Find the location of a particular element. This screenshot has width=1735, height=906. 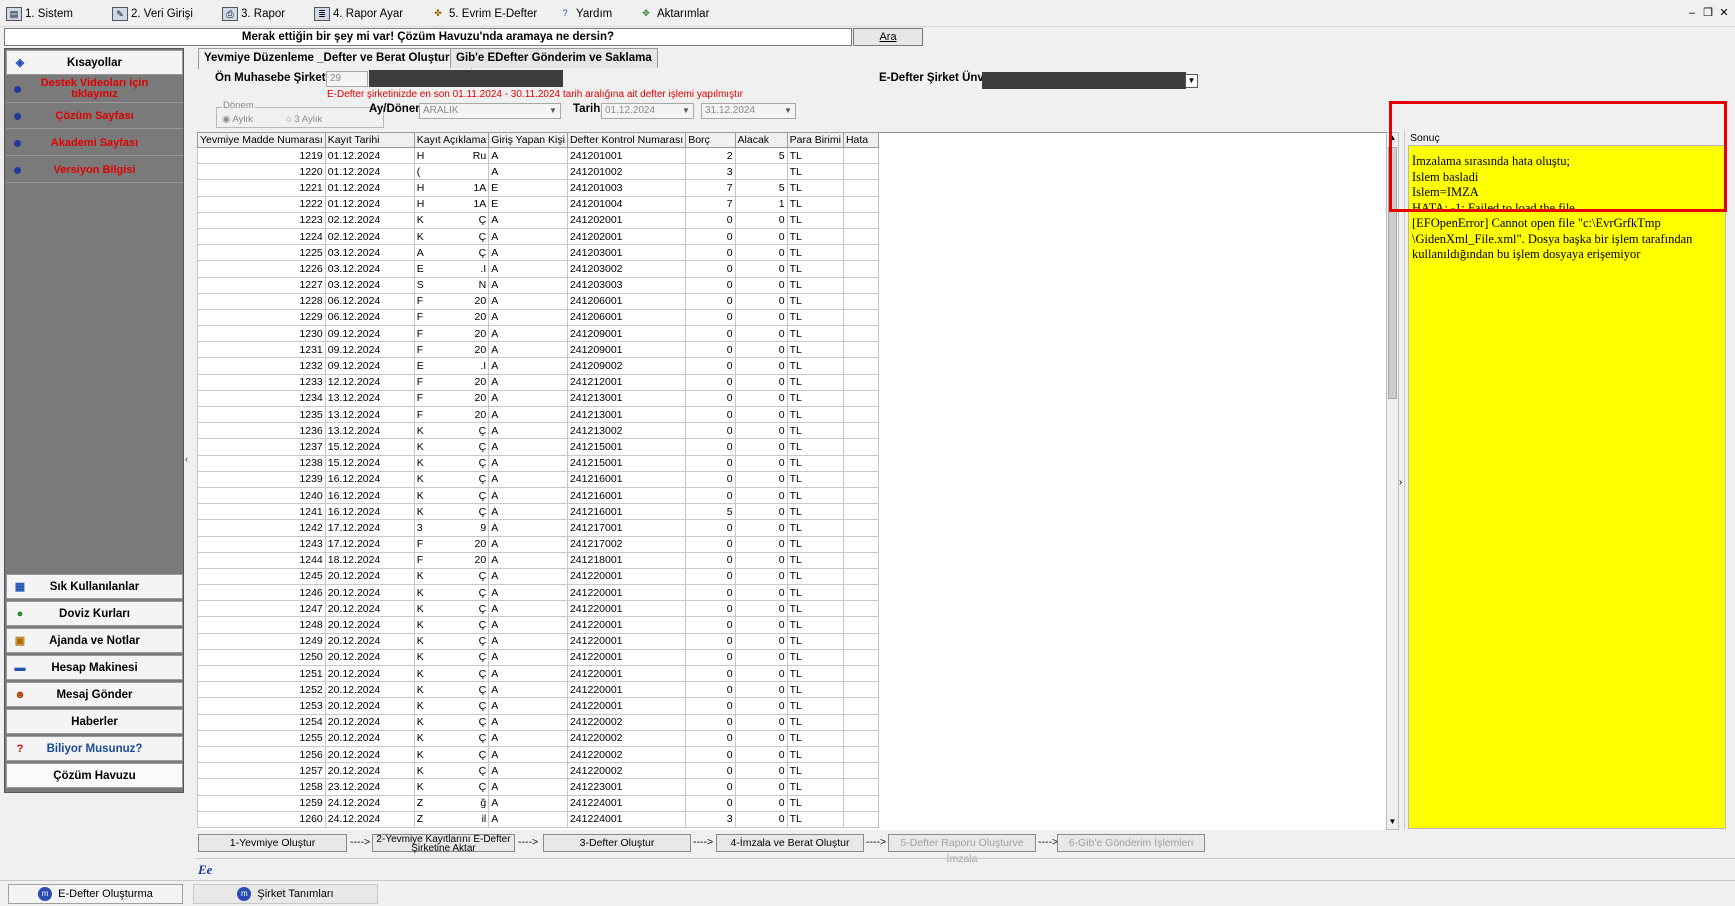

sidebar-btn-didyouknow: ? Biliyor Musunuz? is located at coordinates (94, 748).